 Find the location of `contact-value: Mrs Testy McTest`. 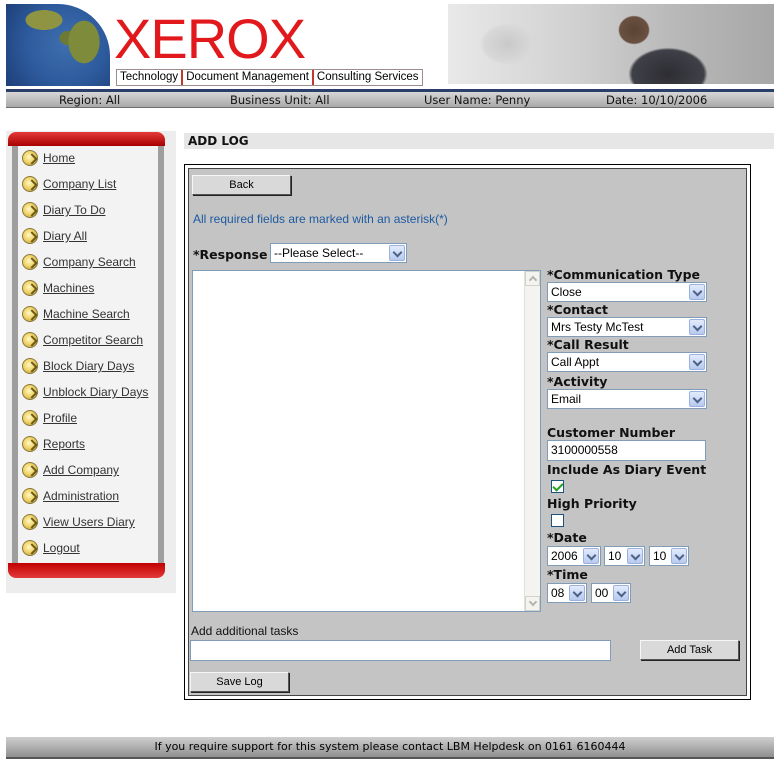

contact-value: Mrs Testy McTest is located at coordinates (597, 327).